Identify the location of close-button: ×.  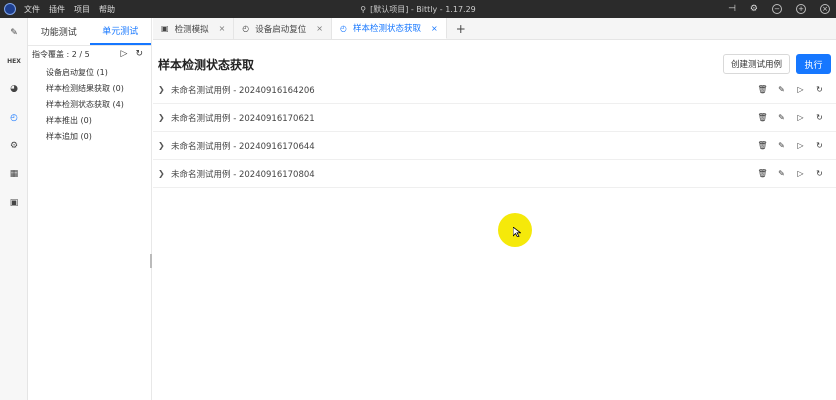
(825, 9).